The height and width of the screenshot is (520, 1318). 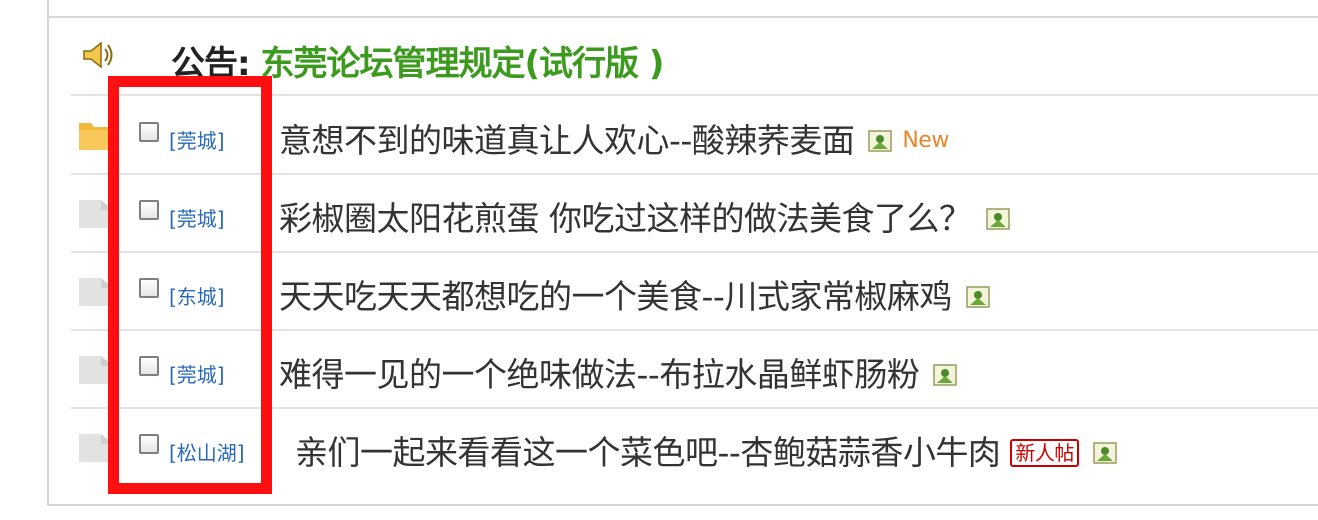 I want to click on speaker-icon, so click(x=98, y=55).